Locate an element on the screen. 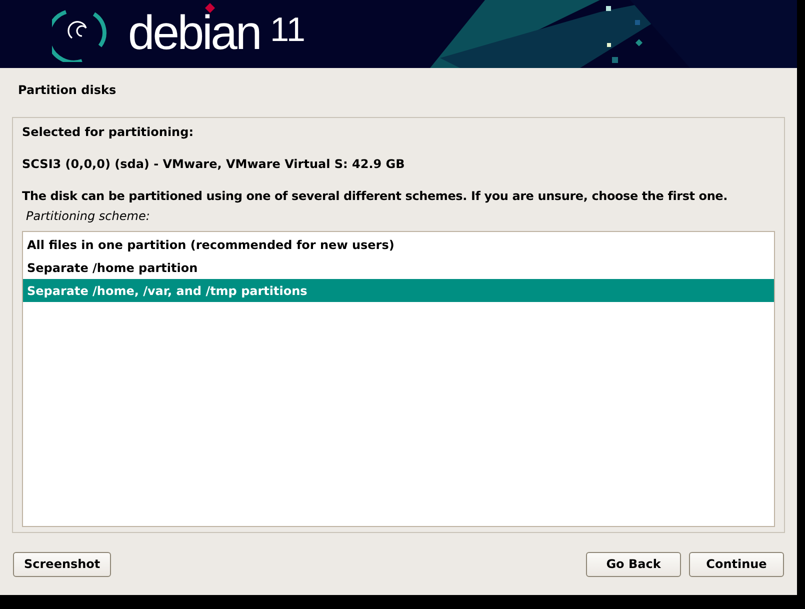 This screenshot has width=805, height=609. action-button: Continue is located at coordinates (736, 564).